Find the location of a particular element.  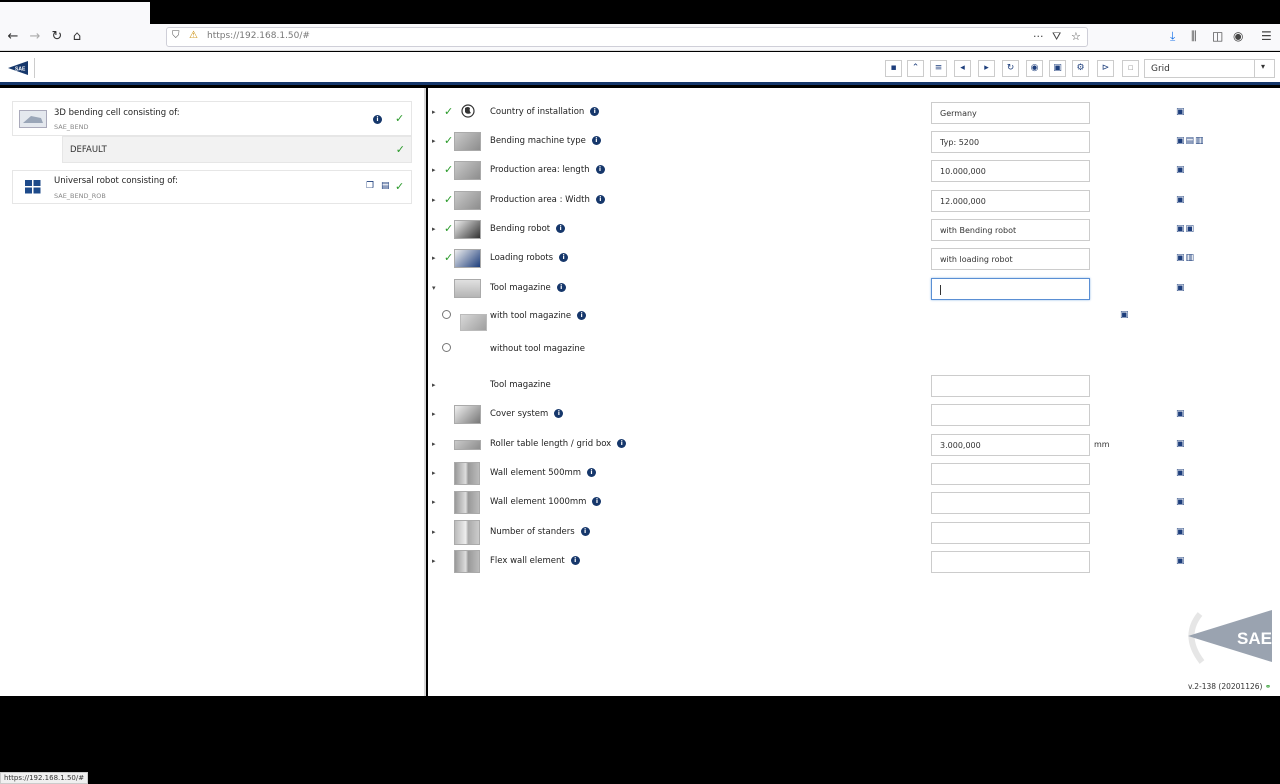

config-row-wall-1000: ▸ Wall element 1000mm i ▣ is located at coordinates (854, 502).